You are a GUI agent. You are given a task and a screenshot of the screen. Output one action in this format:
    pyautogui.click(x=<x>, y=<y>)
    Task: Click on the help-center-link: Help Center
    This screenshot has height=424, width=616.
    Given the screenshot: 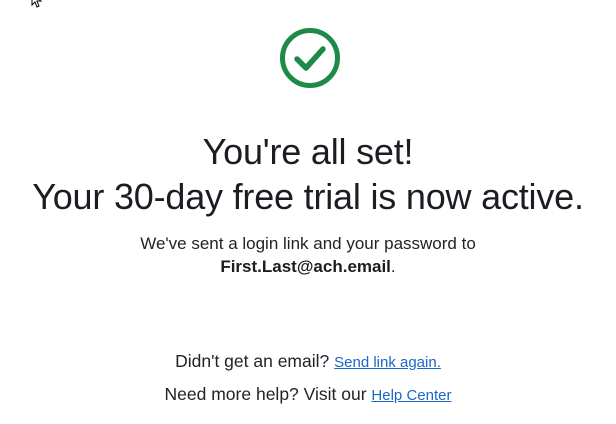 What is the action you would take?
    pyautogui.click(x=411, y=395)
    